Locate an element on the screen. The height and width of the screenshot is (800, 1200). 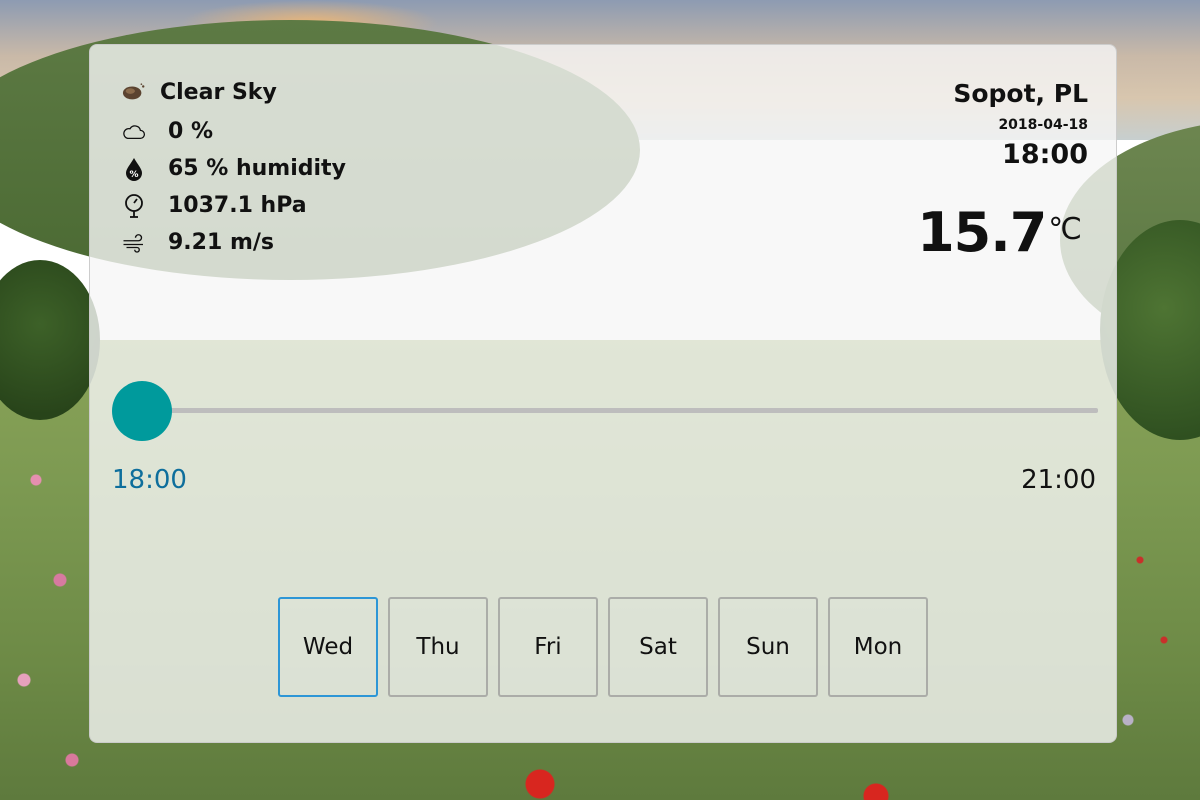
wind-row: 9.21 m/s is located at coordinates (234, 242).